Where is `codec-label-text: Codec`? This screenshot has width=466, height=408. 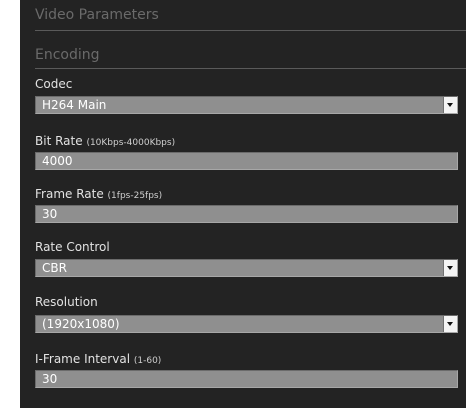 codec-label-text: Codec is located at coordinates (54, 84).